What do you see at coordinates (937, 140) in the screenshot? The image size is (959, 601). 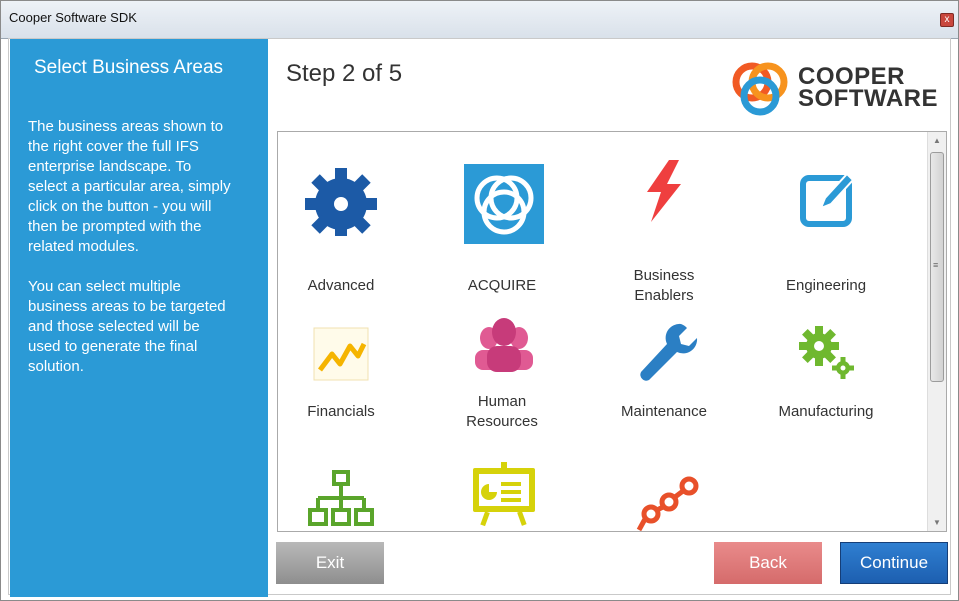 I see `scroll-up-icon: ▲` at bounding box center [937, 140].